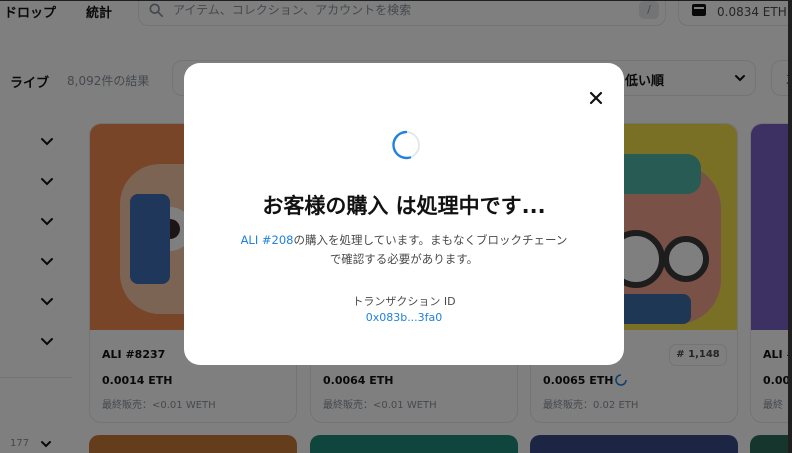 The height and width of the screenshot is (453, 792). Describe the element at coordinates (267, 240) in the screenshot. I see `item-link: ALI #208` at that location.